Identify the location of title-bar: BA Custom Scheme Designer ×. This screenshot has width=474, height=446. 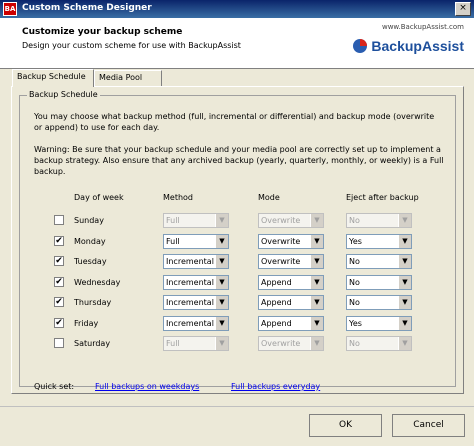
(237, 9).